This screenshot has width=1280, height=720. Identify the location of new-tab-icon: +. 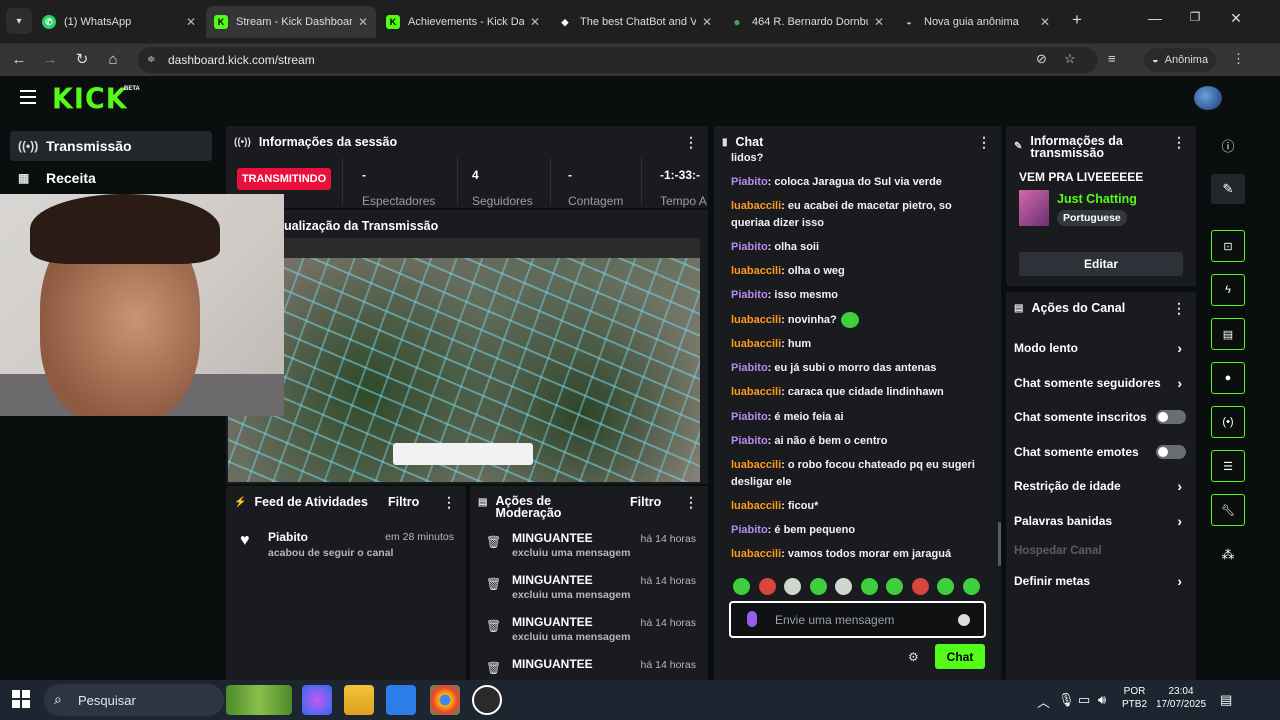
(1077, 20).